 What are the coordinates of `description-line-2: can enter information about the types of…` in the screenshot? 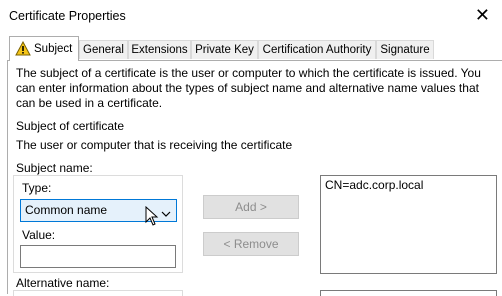 It's located at (247, 88).